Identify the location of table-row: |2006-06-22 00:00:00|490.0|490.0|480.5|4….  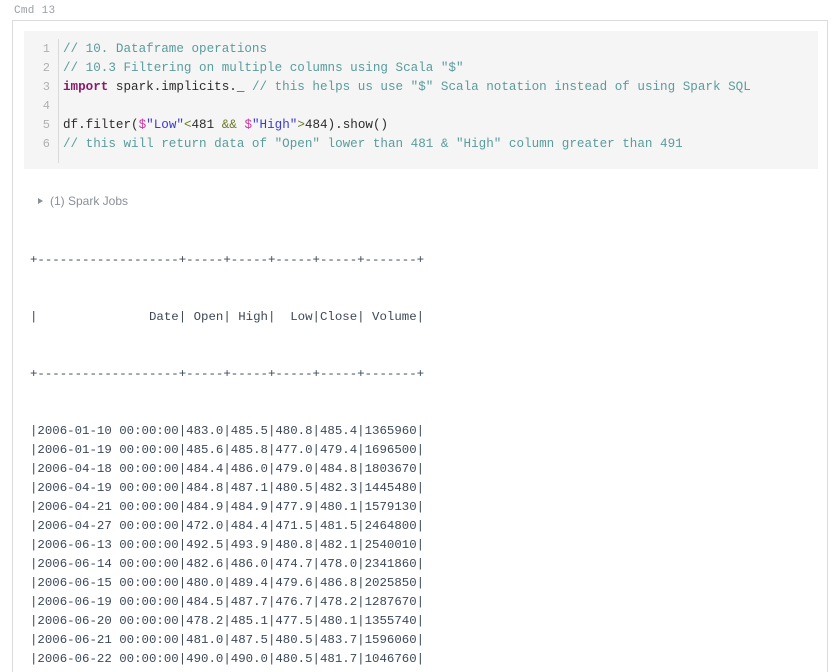
(227, 659).